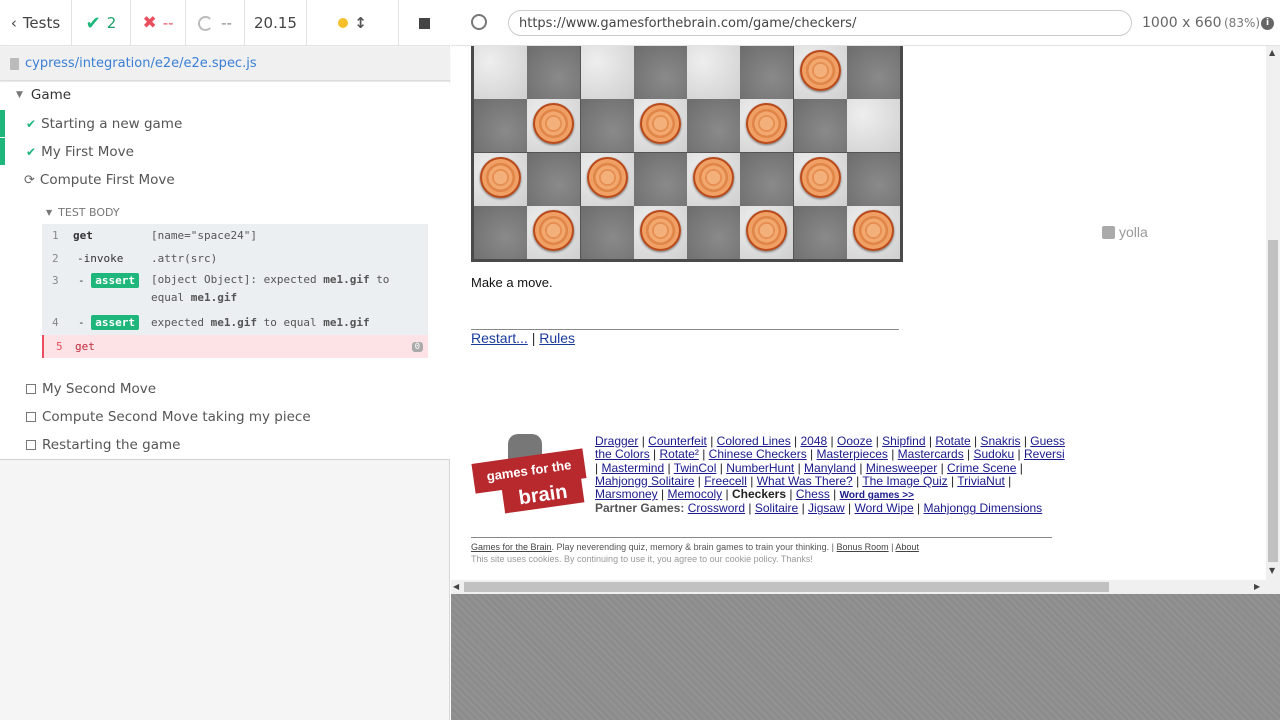  What do you see at coordinates (479, 22) in the screenshot?
I see `crosshair-icon` at bounding box center [479, 22].